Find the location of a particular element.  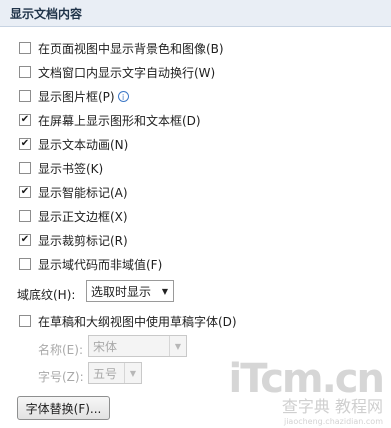

option-label: 在页面视图中显示背景色和图像(B) is located at coordinates (131, 48).